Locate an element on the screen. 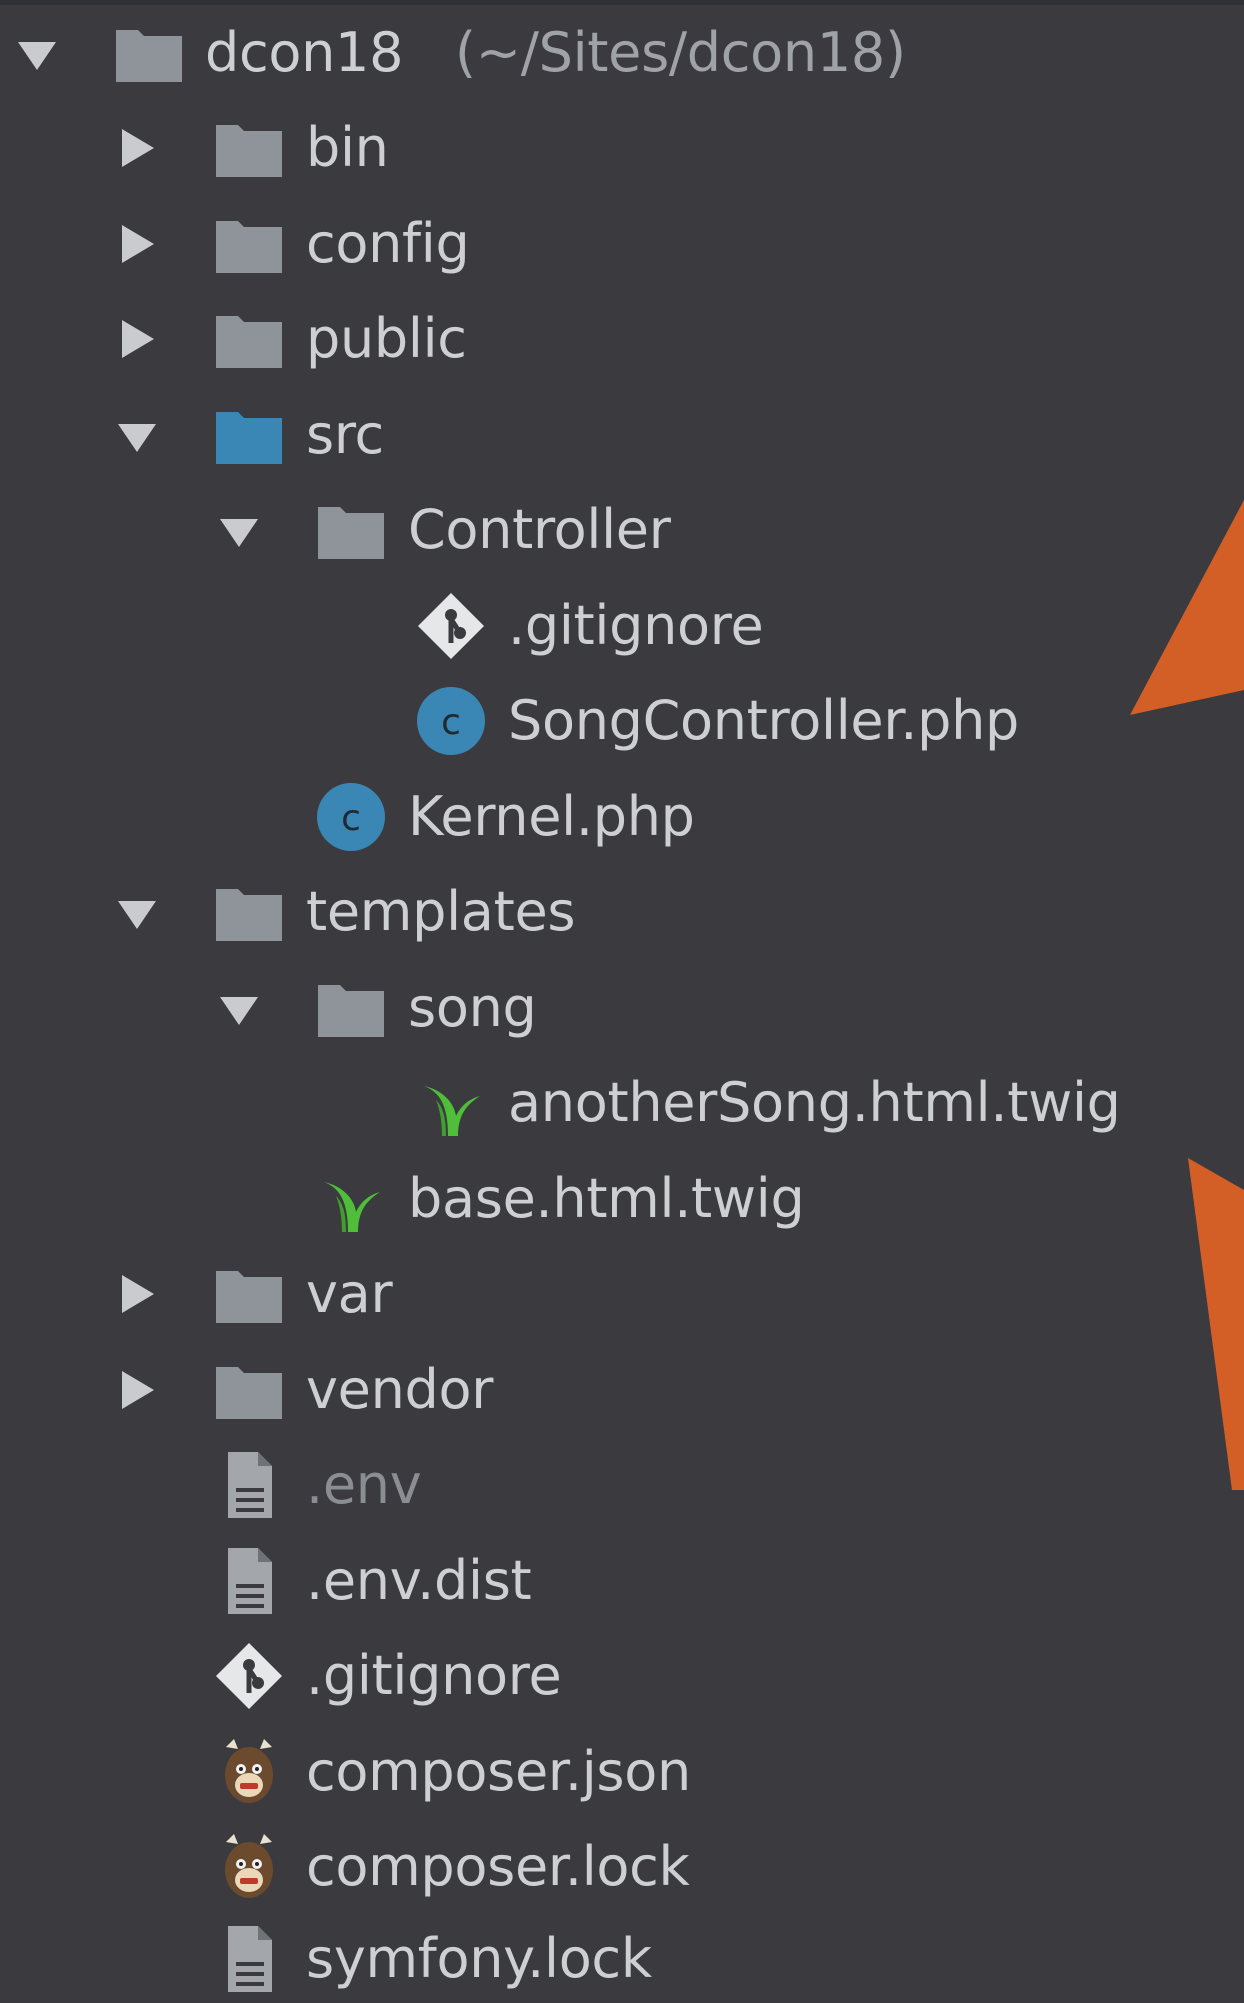  tree-row-root: dcon18 (~/Sites/dcon18) is located at coordinates (622, 53).